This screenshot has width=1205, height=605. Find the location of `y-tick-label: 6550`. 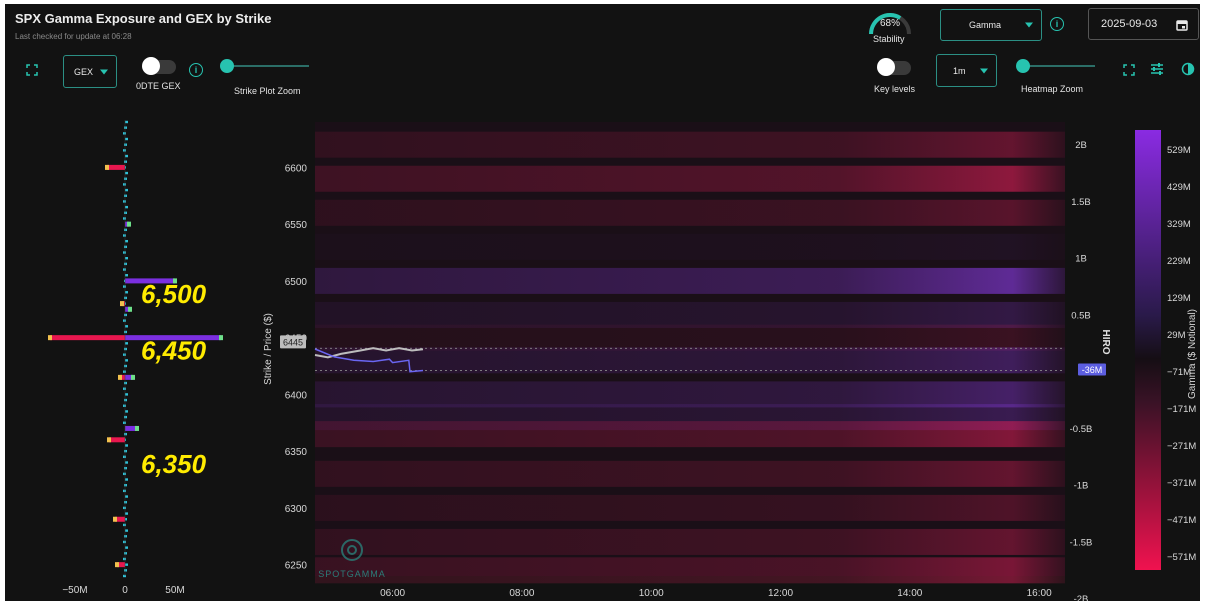

y-tick-label: 6550 is located at coordinates (296, 225).